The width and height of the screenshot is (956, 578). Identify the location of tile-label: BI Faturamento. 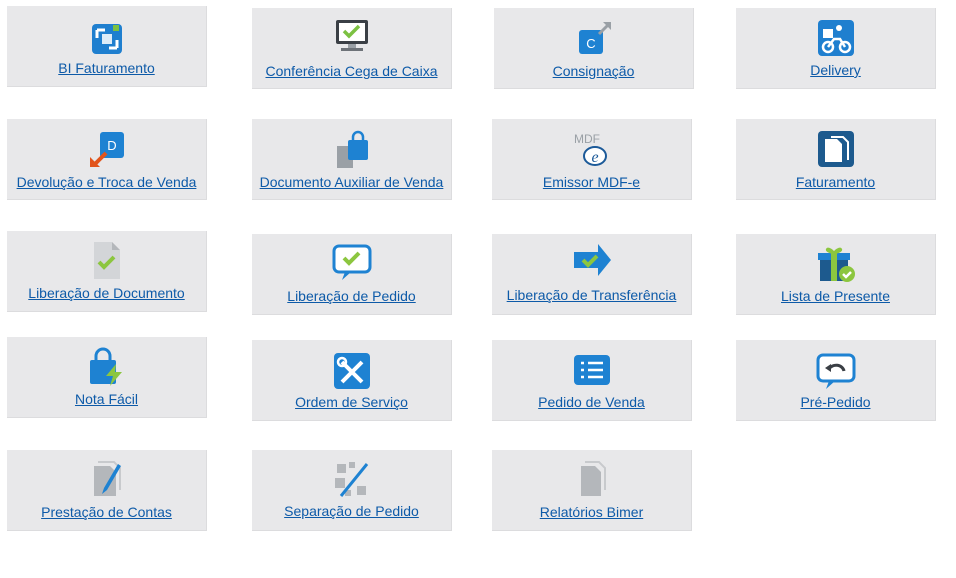
(106, 68).